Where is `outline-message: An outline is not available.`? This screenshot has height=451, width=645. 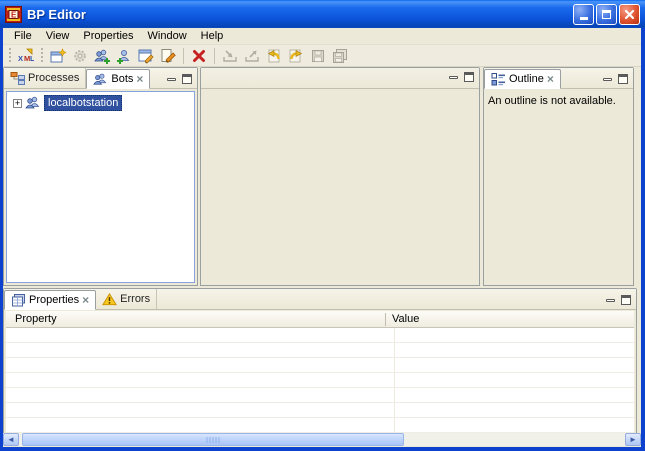 outline-message: An outline is not available. is located at coordinates (552, 101).